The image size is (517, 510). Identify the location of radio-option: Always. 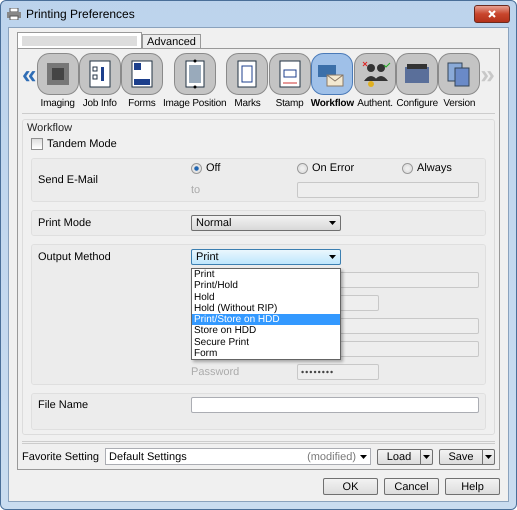
(440, 168).